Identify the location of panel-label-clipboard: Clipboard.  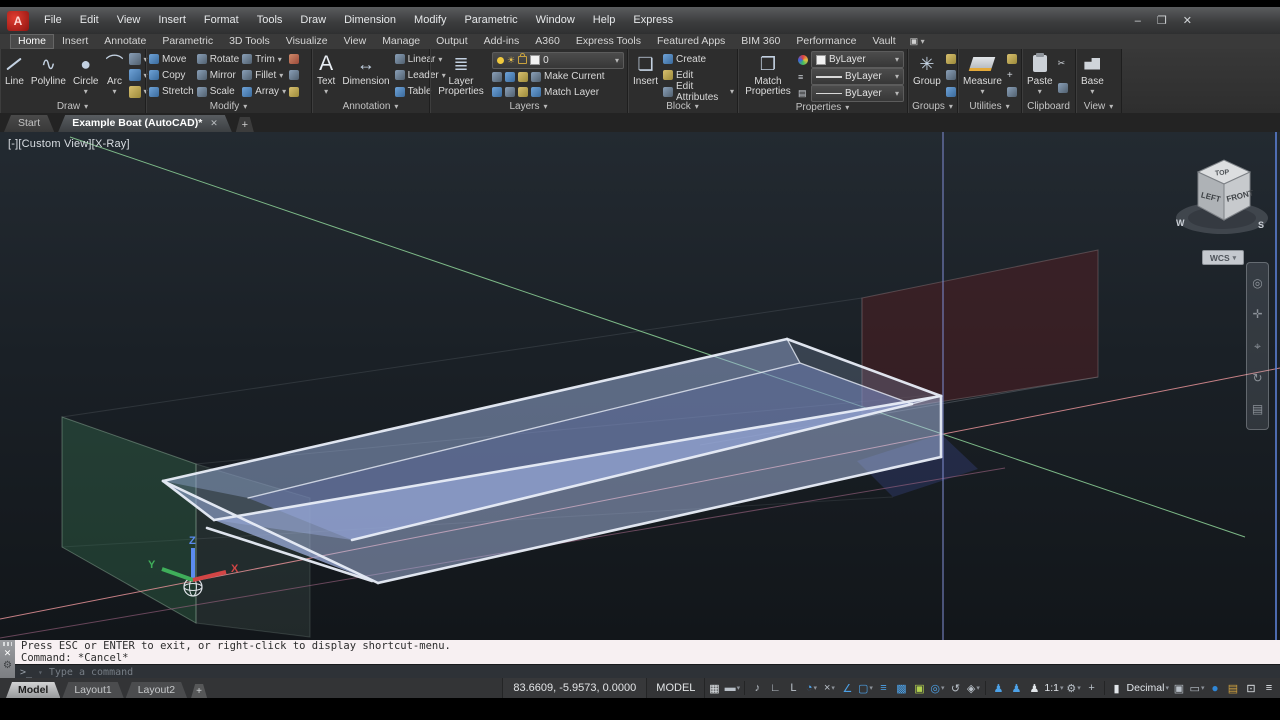
(1048, 106).